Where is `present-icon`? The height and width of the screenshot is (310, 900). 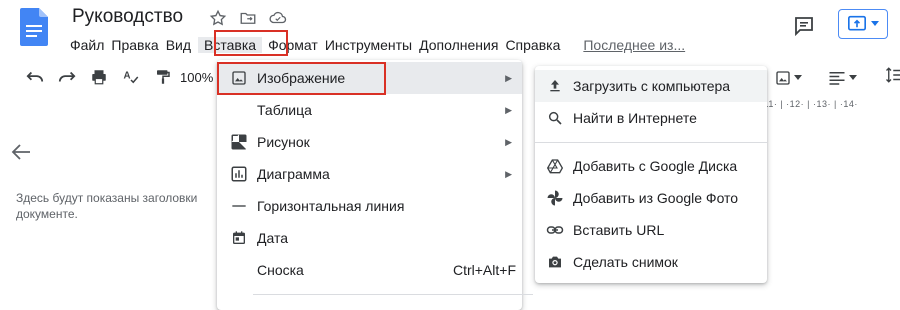 present-icon is located at coordinates (857, 23).